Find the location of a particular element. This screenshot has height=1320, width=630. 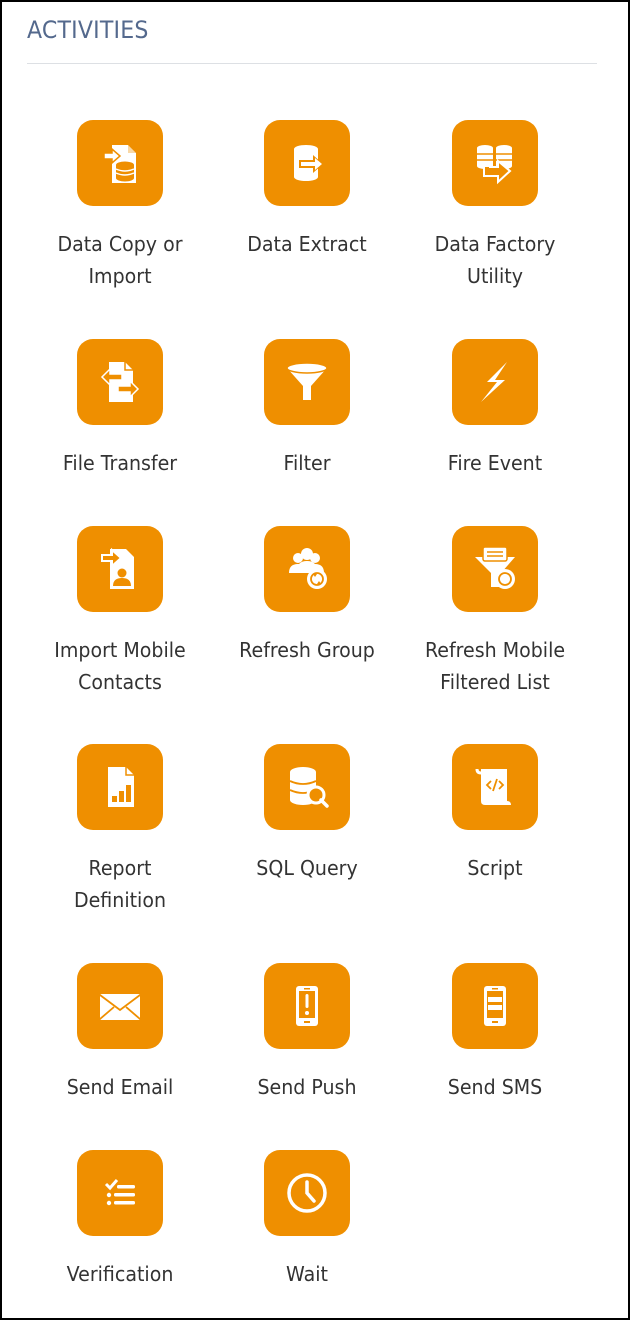

activity-import-mobile-contacts: Import Mobile Contacts is located at coordinates (120, 612).